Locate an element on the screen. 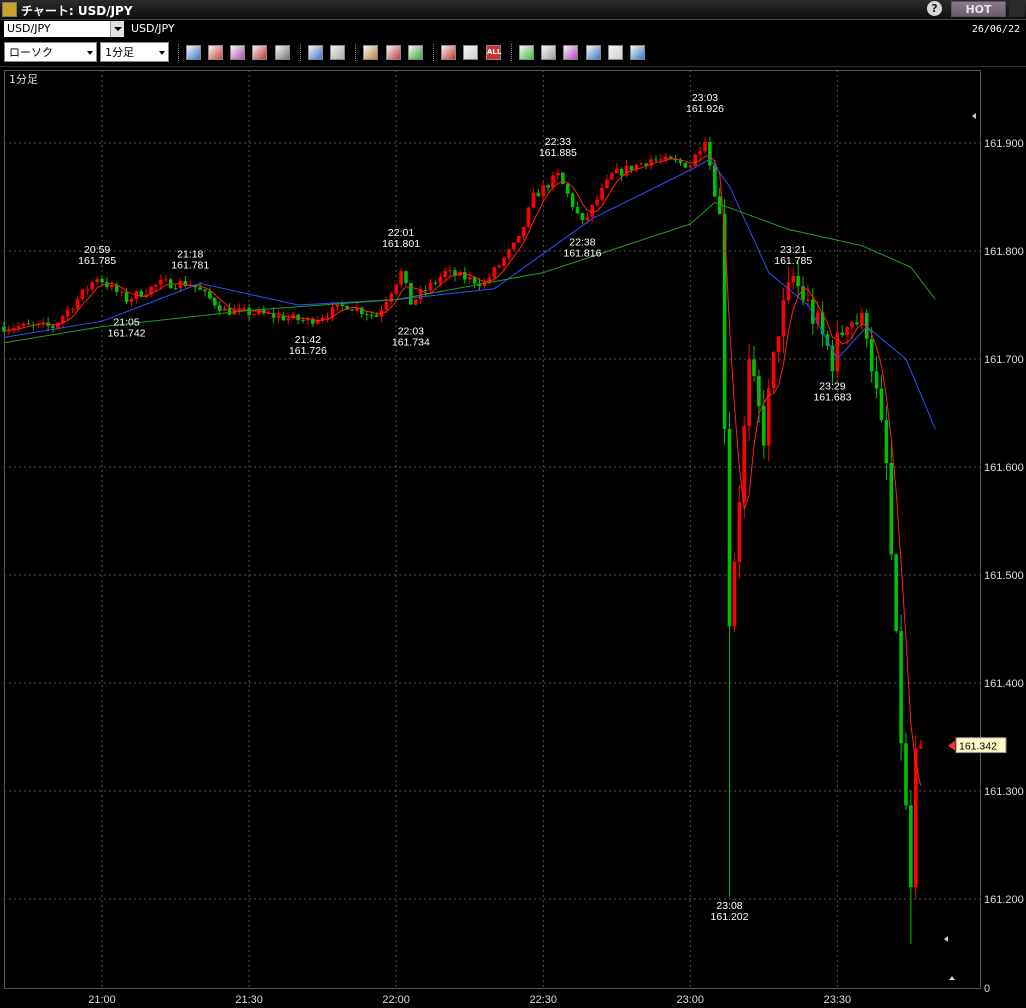  zoom-magnify-icon is located at coordinates (215, 52).